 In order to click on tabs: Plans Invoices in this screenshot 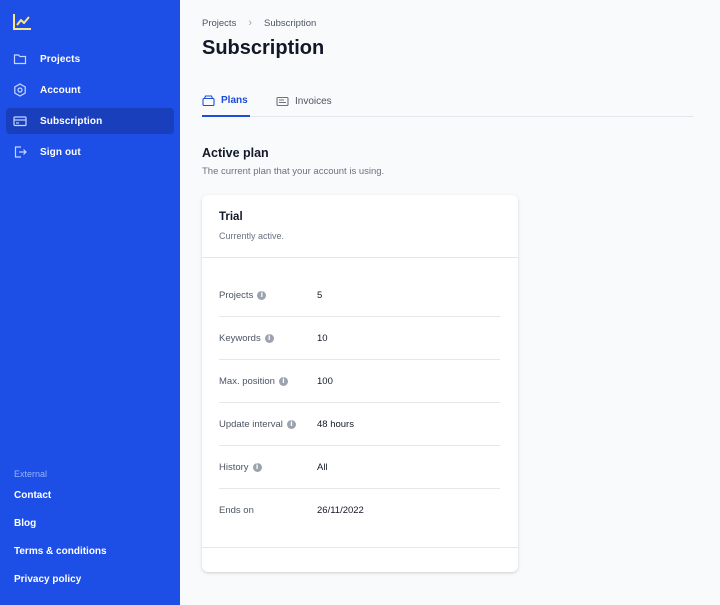, I will do `click(448, 101)`.